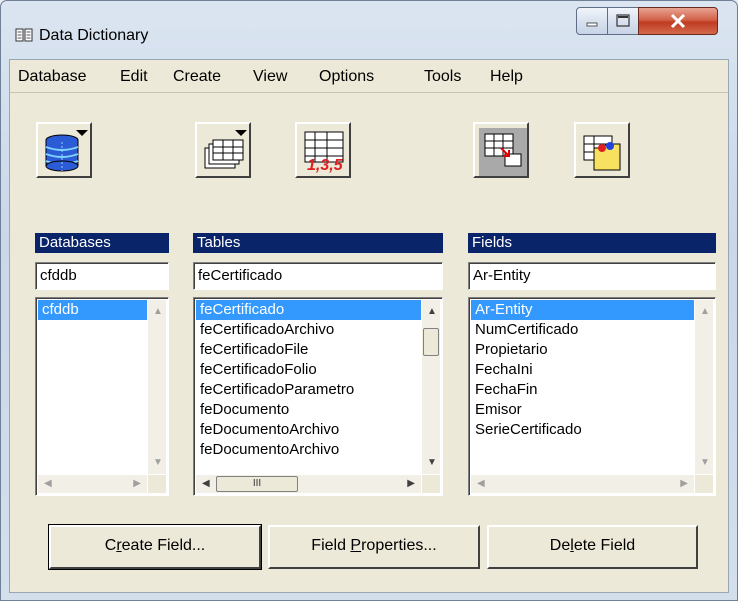 The height and width of the screenshot is (601, 738). Describe the element at coordinates (318, 276) in the screenshot. I see `table-name-field: feCertificado` at that location.